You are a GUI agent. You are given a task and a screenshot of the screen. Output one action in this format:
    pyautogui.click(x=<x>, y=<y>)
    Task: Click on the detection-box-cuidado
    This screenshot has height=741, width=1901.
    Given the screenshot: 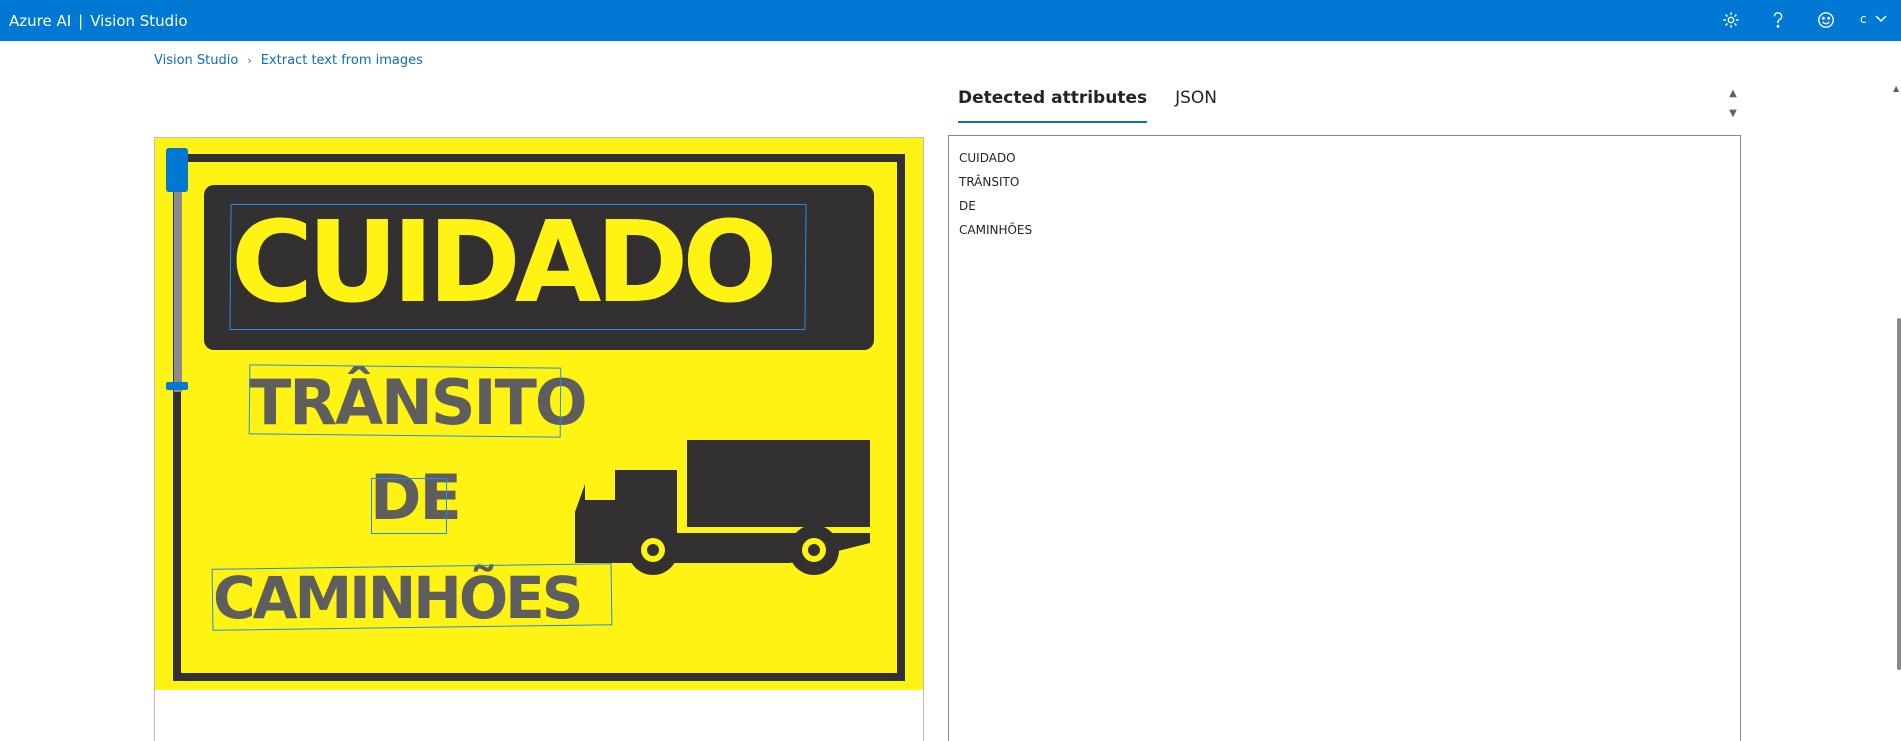 What is the action you would take?
    pyautogui.click(x=518, y=267)
    